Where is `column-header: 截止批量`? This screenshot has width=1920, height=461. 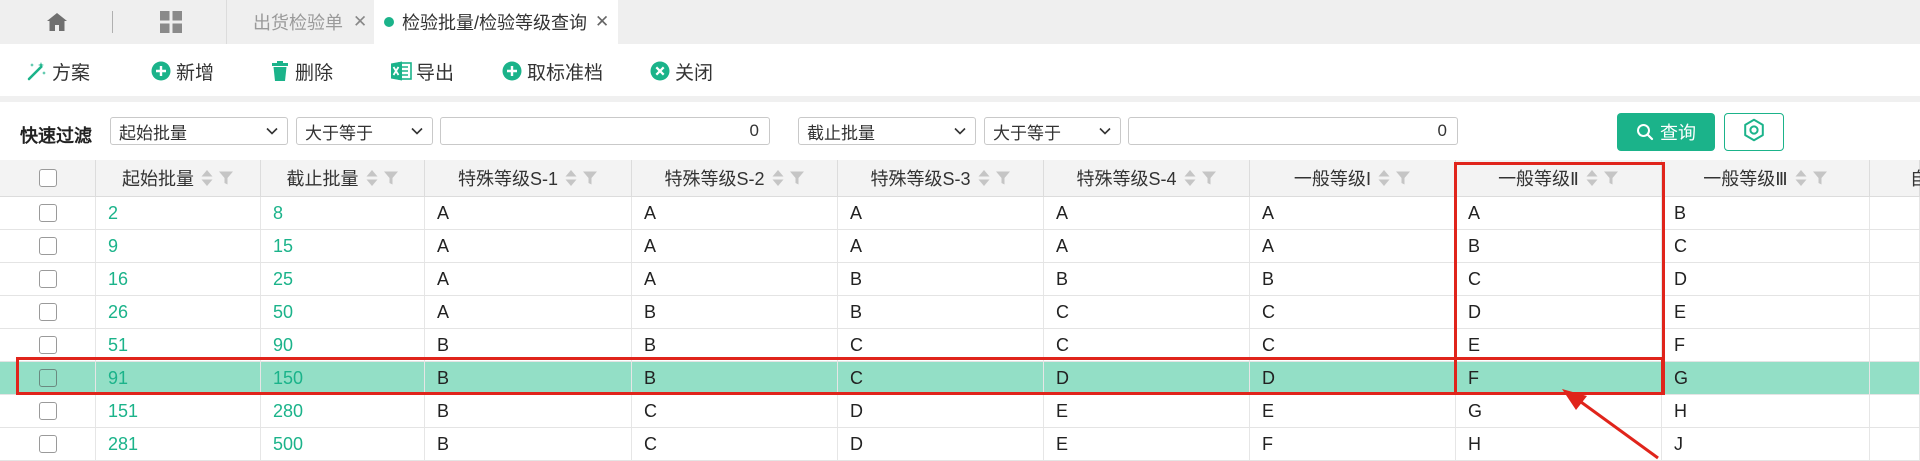
column-header: 截止批量 is located at coordinates (343, 178).